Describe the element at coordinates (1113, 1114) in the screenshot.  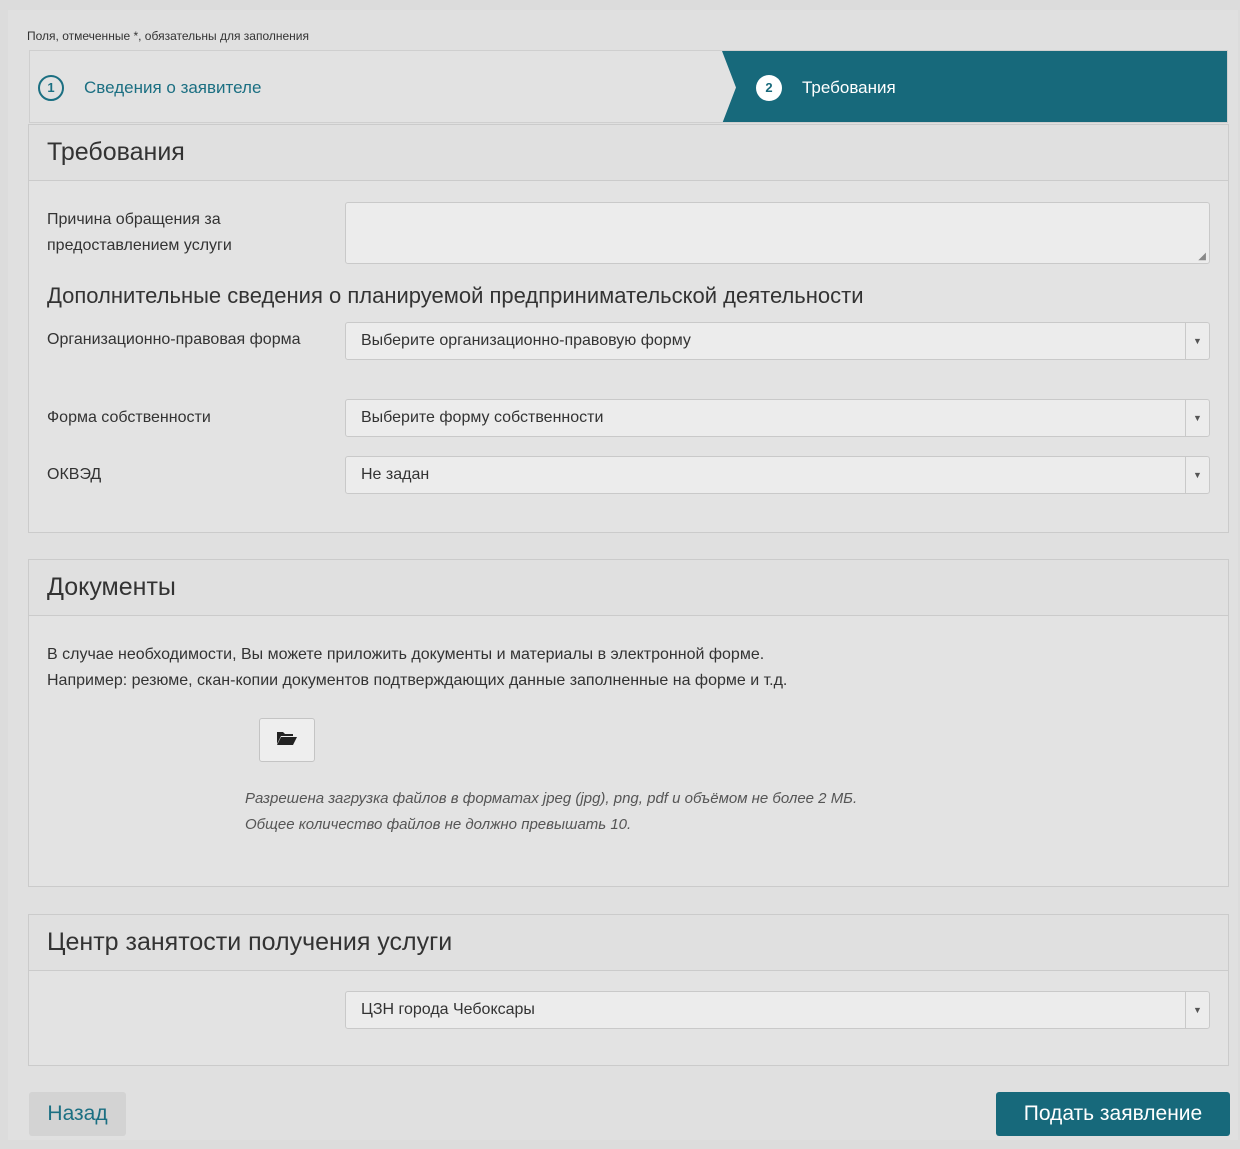
I see `submit-application-button: Подать заявление` at that location.